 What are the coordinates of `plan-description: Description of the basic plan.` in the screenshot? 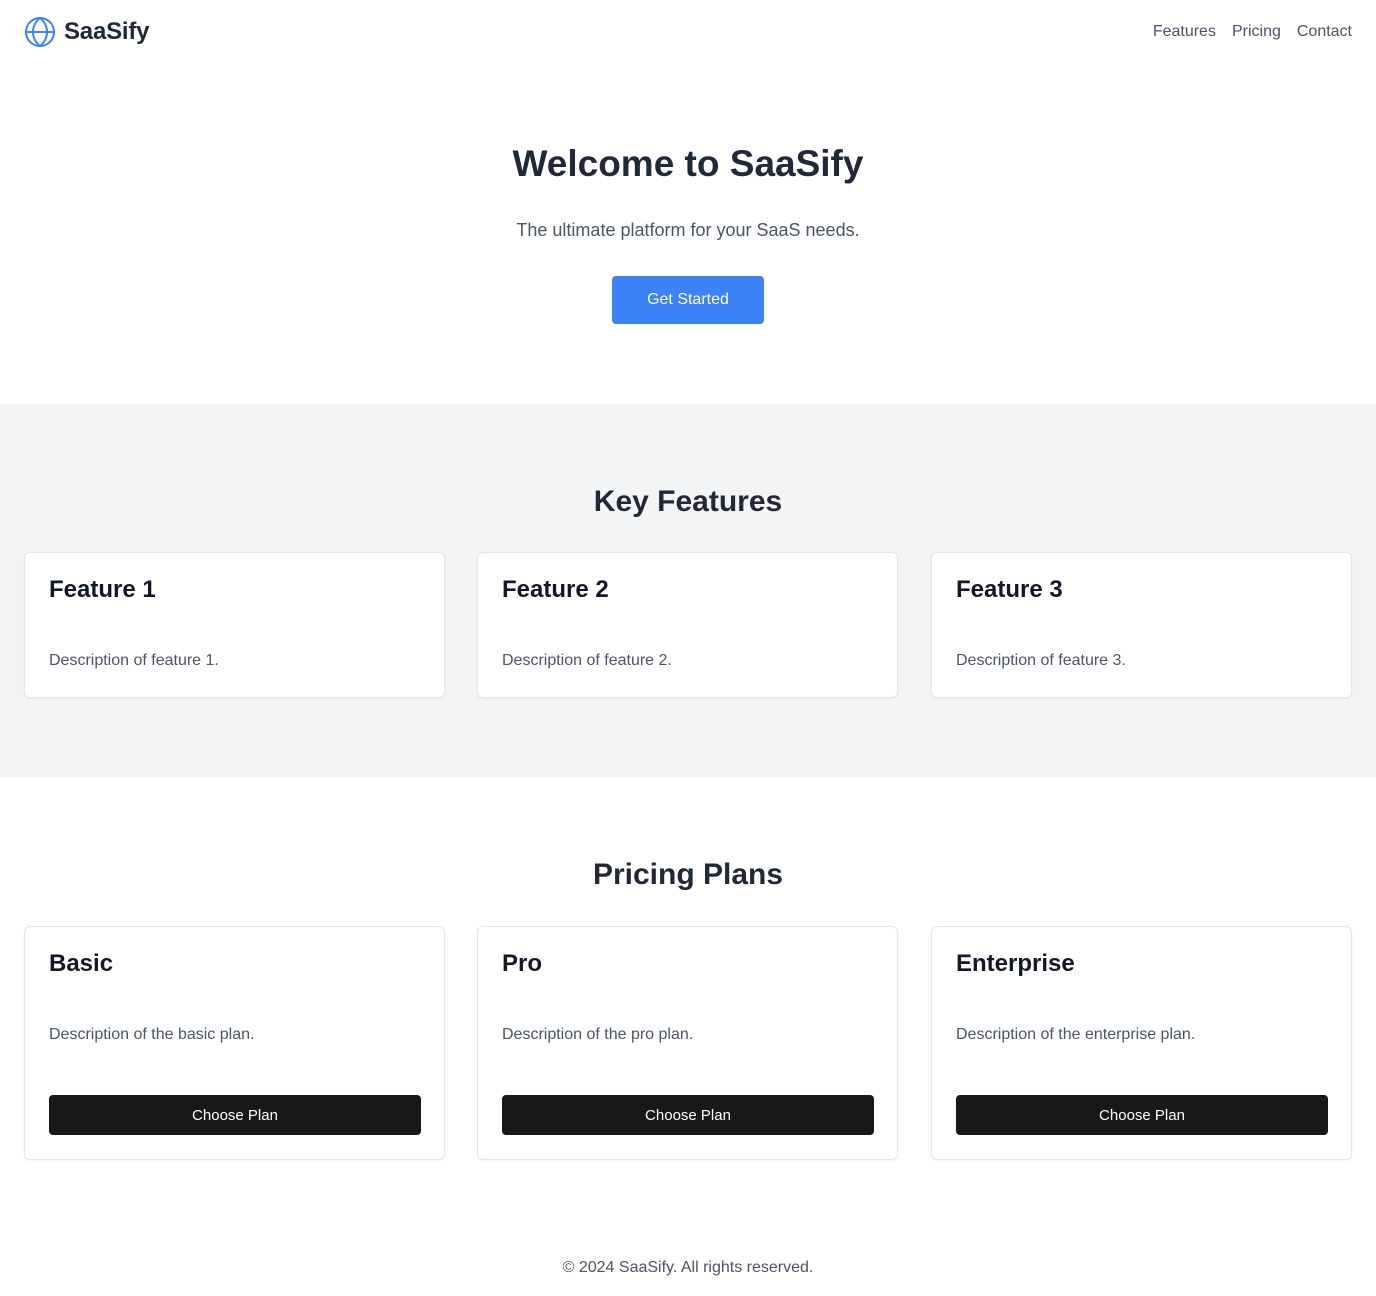 It's located at (152, 1034).